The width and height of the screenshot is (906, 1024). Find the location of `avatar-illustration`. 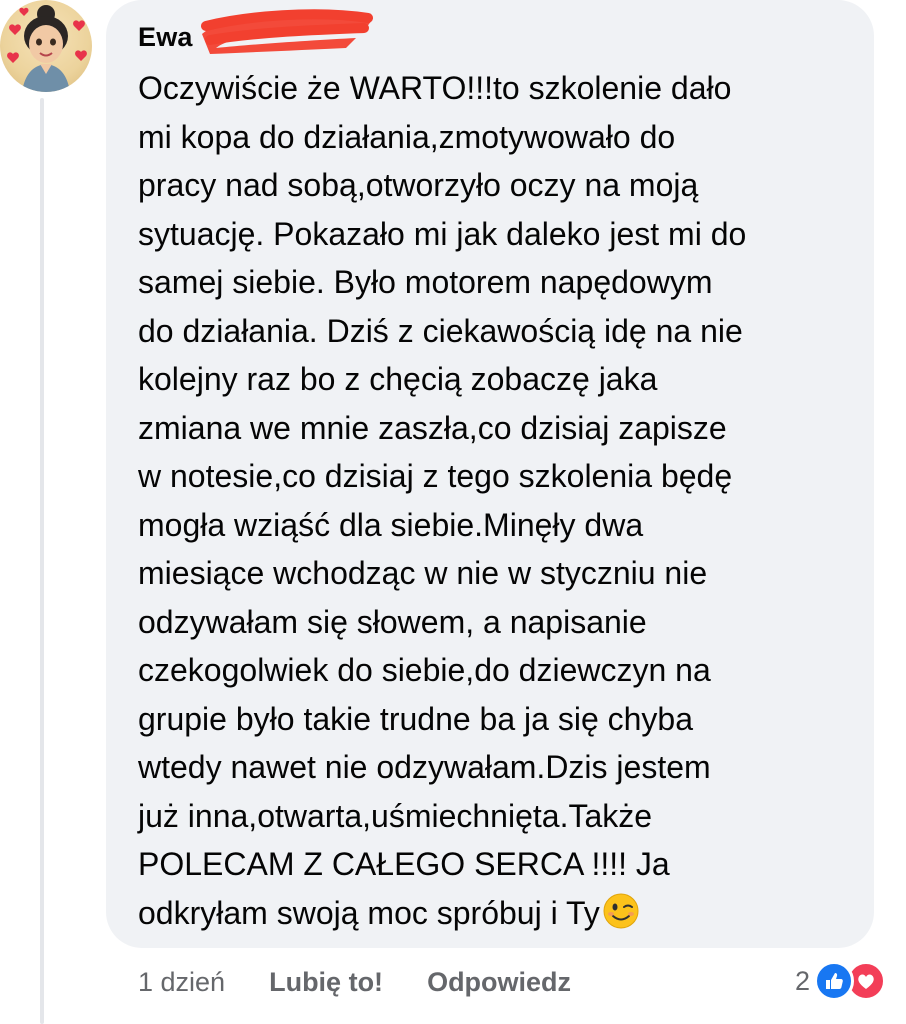

avatar-illustration is located at coordinates (47, 48).